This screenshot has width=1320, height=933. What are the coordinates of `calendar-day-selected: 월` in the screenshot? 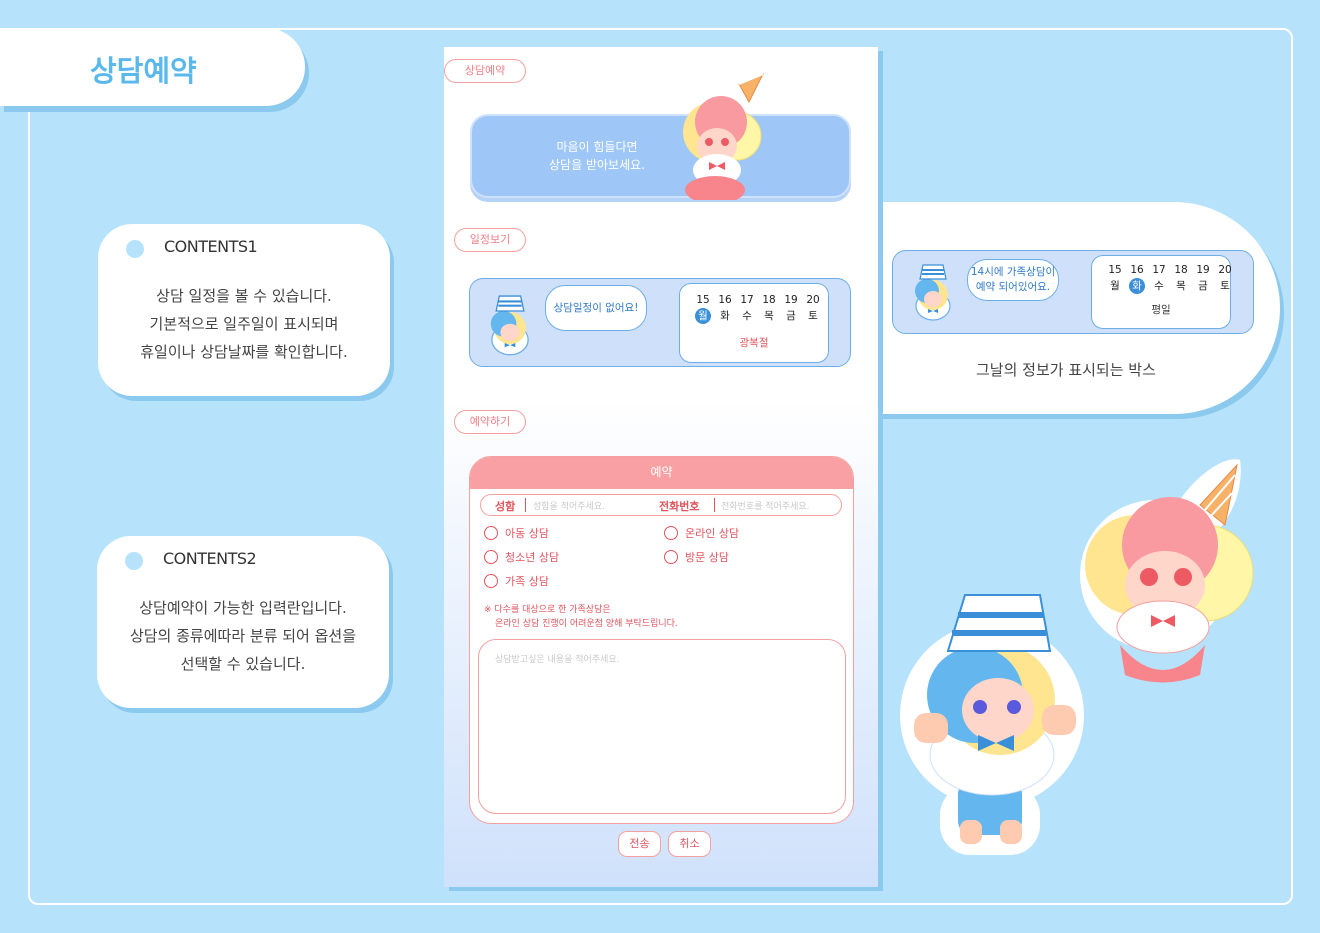 It's located at (703, 316).